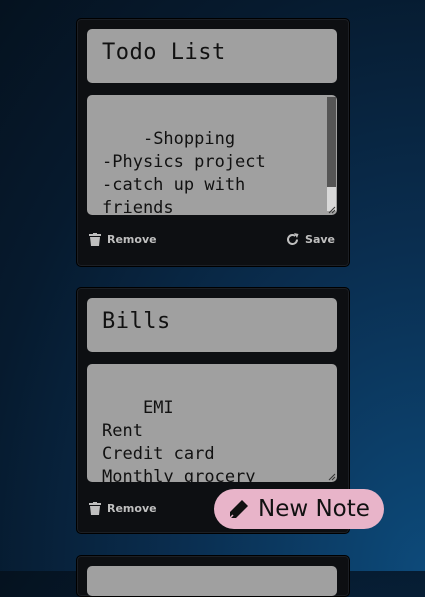 The height and width of the screenshot is (597, 425). I want to click on new-note-label: New Note, so click(314, 509).